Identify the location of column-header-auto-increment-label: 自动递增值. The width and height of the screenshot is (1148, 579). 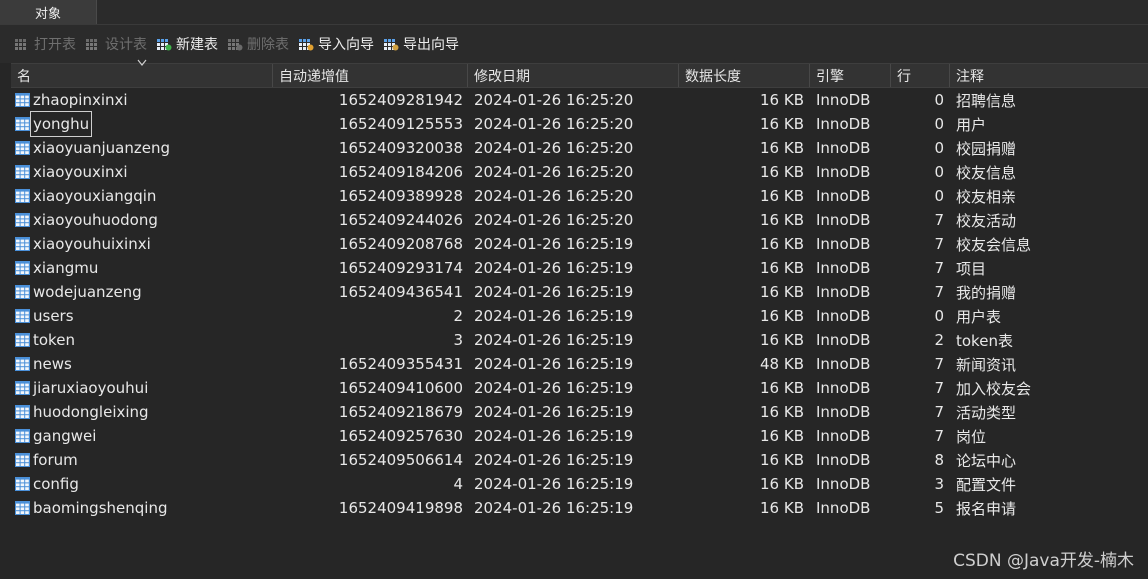
(314, 76).